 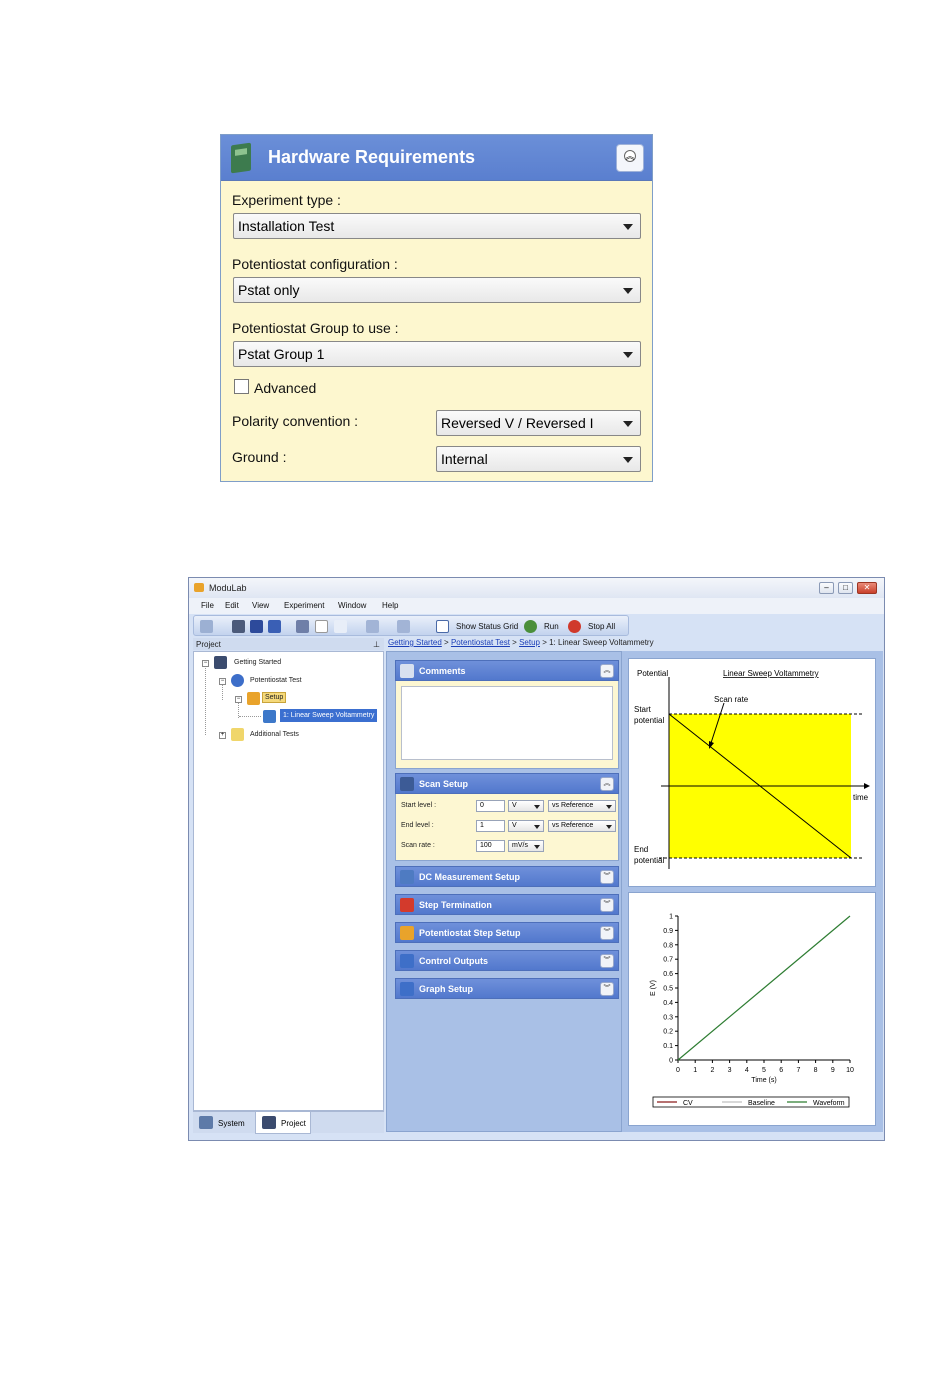 I want to click on section-comments-header: Comments ︽, so click(x=507, y=670).